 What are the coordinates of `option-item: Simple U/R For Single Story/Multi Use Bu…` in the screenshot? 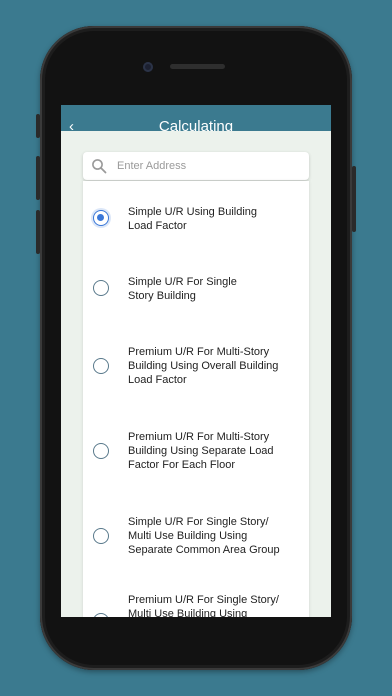 It's located at (196, 531).